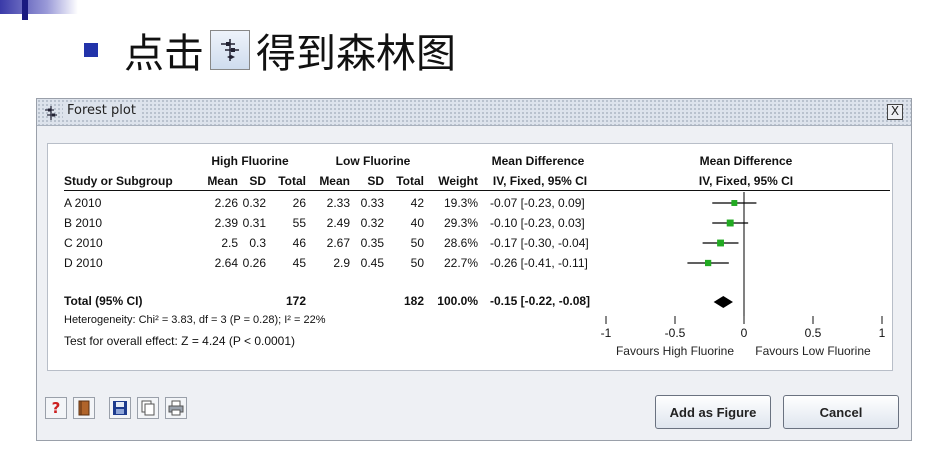 Image resolution: width=925 pixels, height=456 pixels. What do you see at coordinates (675, 351) in the screenshot?
I see `favours-left-label: Favours High Fluorine` at bounding box center [675, 351].